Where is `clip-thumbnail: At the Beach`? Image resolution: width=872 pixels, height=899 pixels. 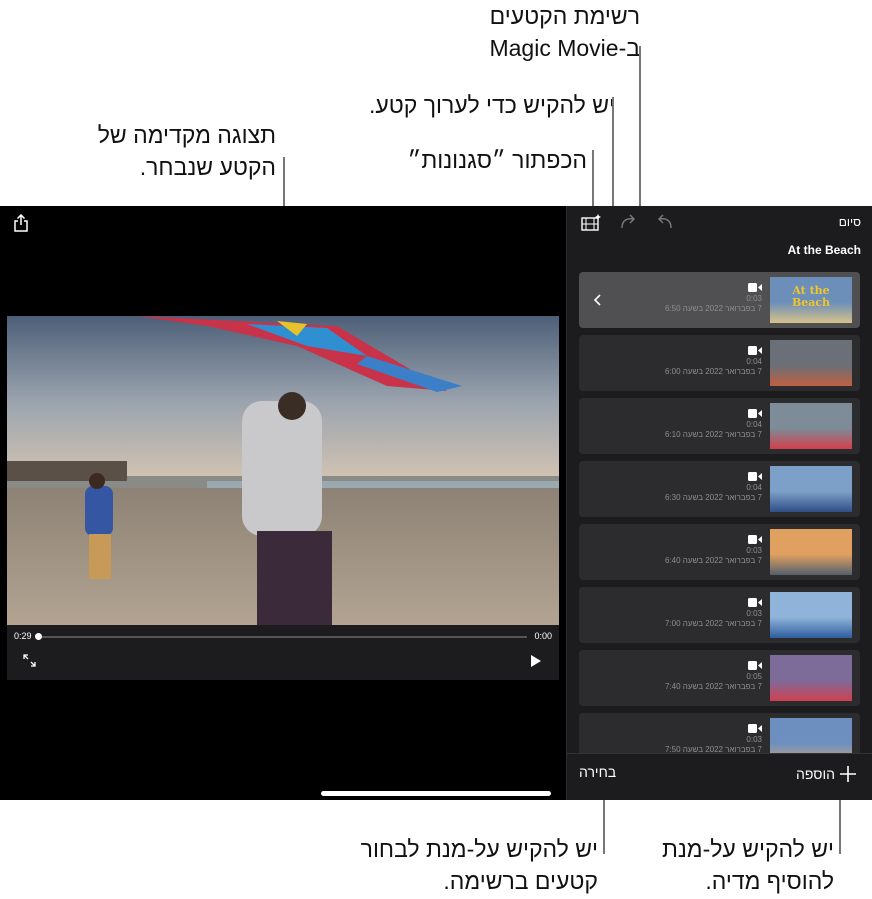 clip-thumbnail: At the Beach is located at coordinates (811, 300).